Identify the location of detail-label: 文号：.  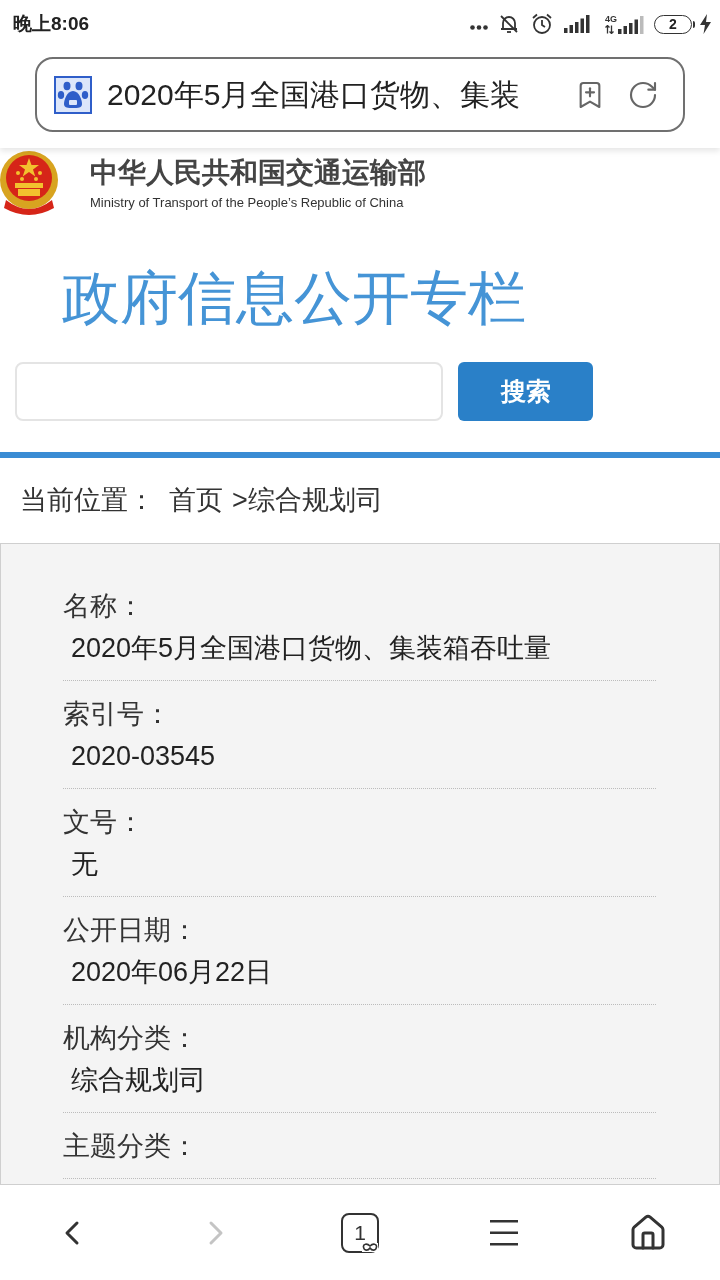
(104, 822).